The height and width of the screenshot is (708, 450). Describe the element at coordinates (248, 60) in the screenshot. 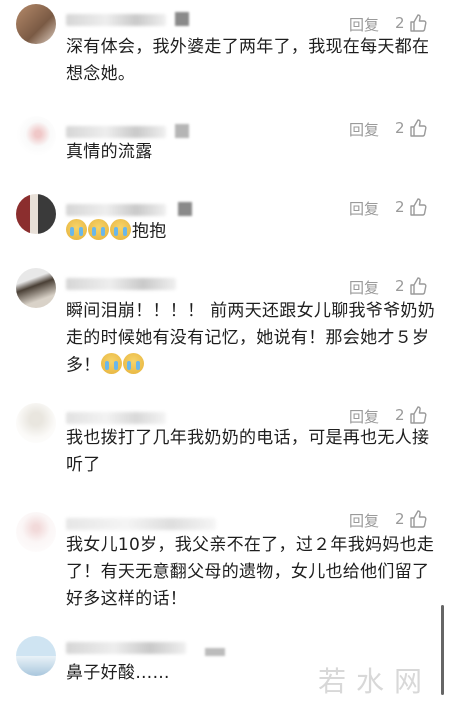

I see `comment-text: 深有体会，我外婆走了两年了，我现在每天都在想念她。` at that location.